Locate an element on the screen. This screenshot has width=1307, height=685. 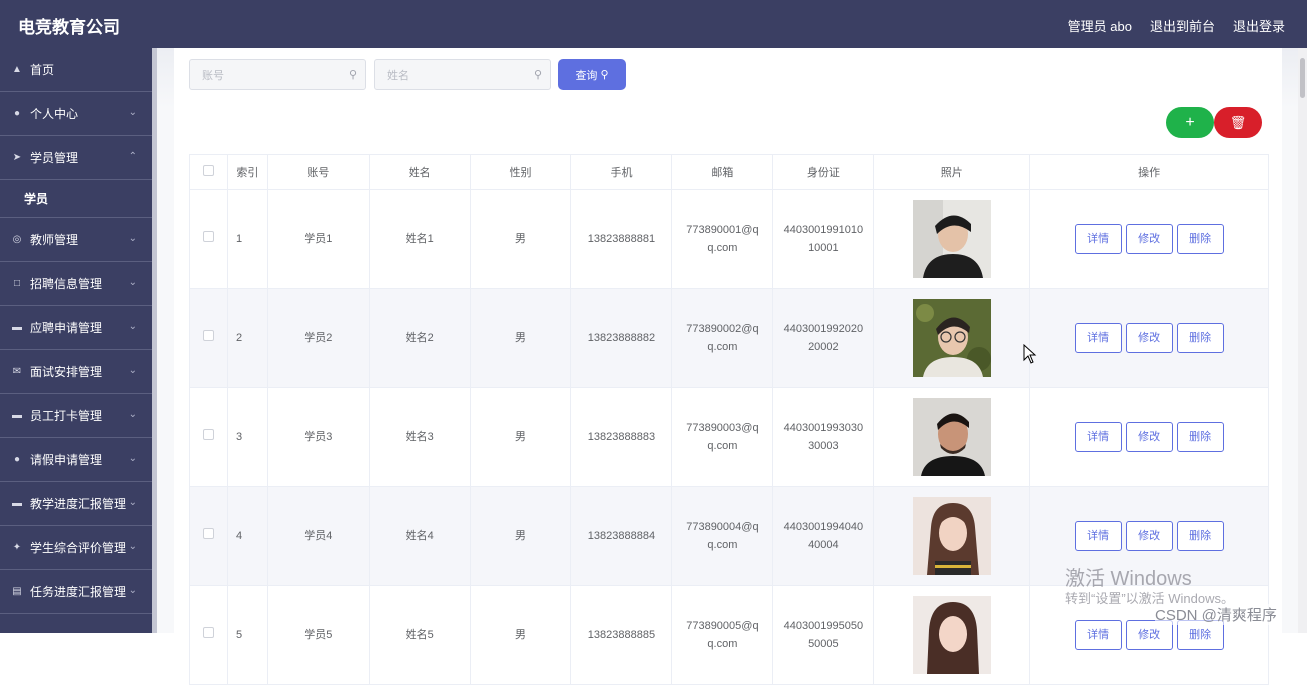
front-page-link: 退出到前台 is located at coordinates (1182, 25).